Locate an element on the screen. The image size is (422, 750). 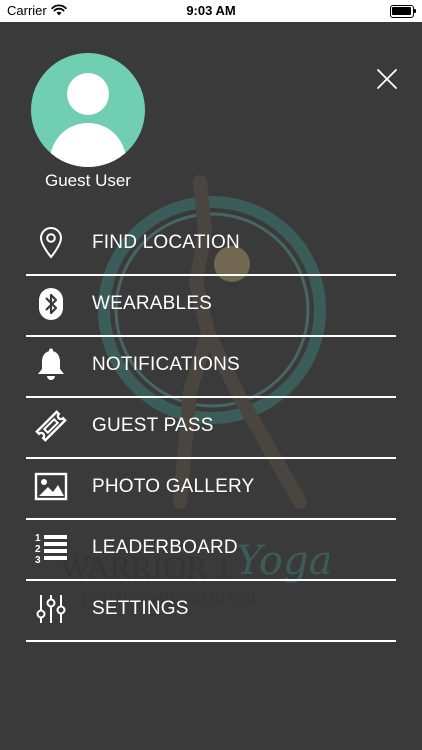
sliders-icon is located at coordinates (51, 609).